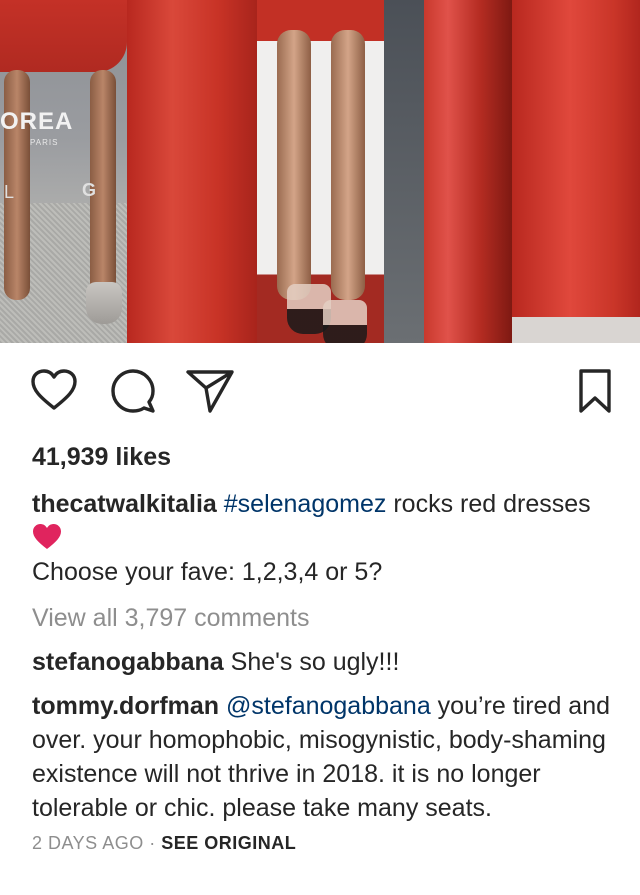 This screenshot has height=895, width=640. Describe the element at coordinates (63, 171) in the screenshot. I see `photo-panel-1: OREA PARIS L G` at that location.